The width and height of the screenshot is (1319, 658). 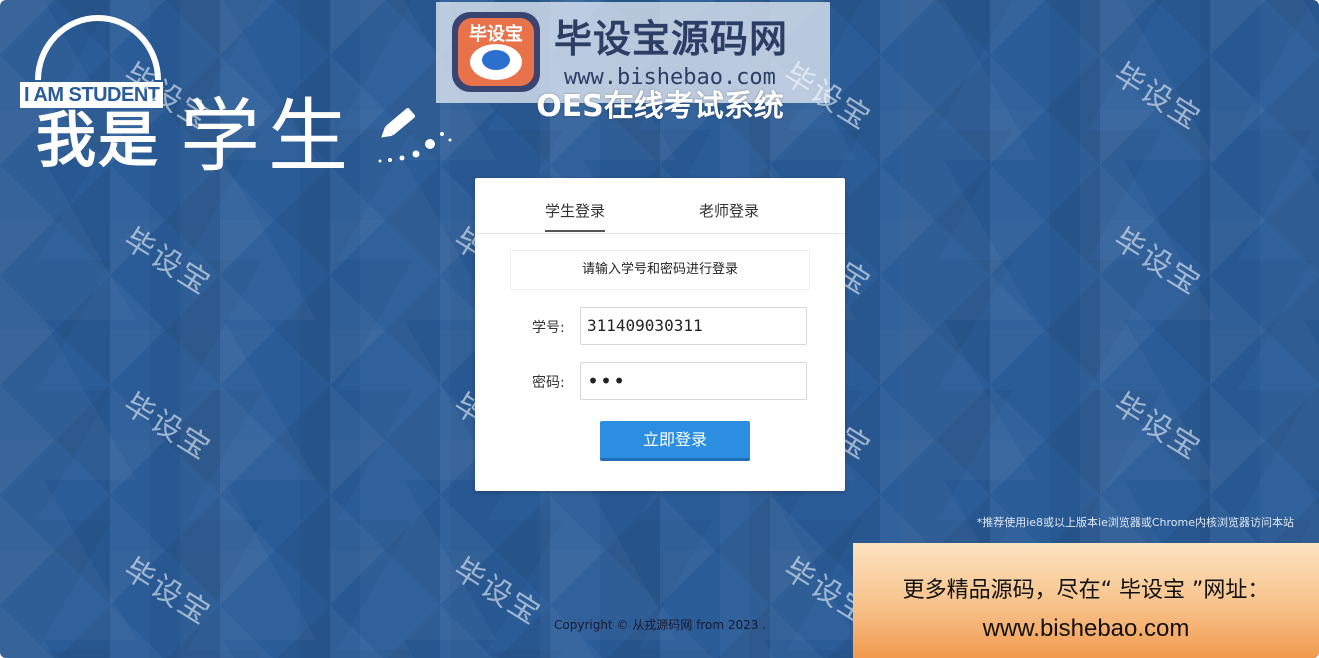 I want to click on system-title: OES在线考试系统, so click(x=660, y=106).